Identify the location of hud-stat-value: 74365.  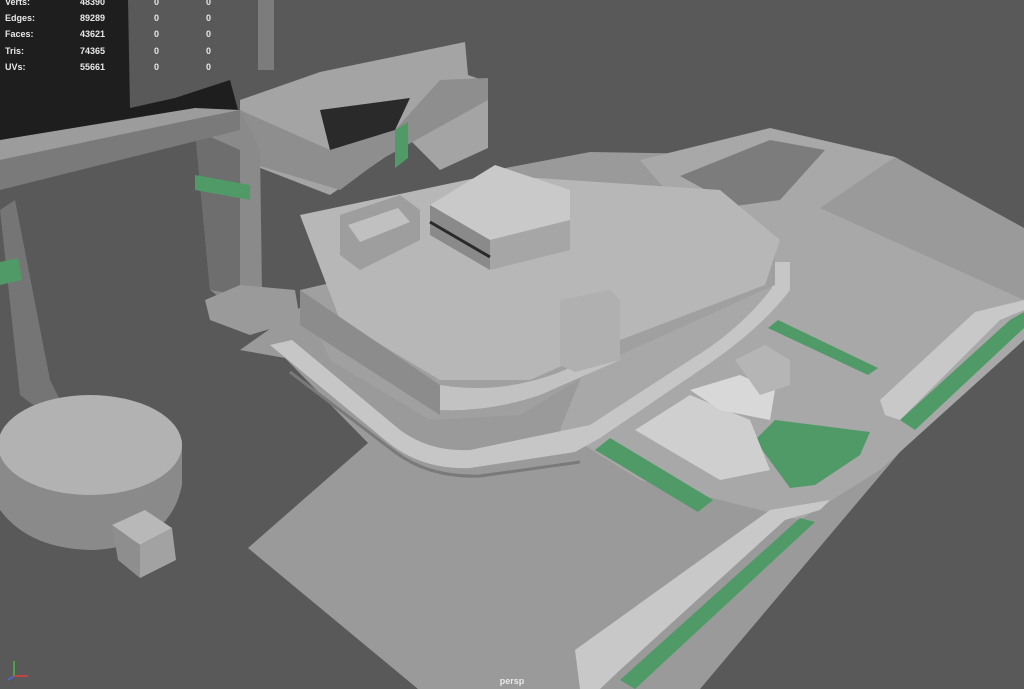
(92, 50).